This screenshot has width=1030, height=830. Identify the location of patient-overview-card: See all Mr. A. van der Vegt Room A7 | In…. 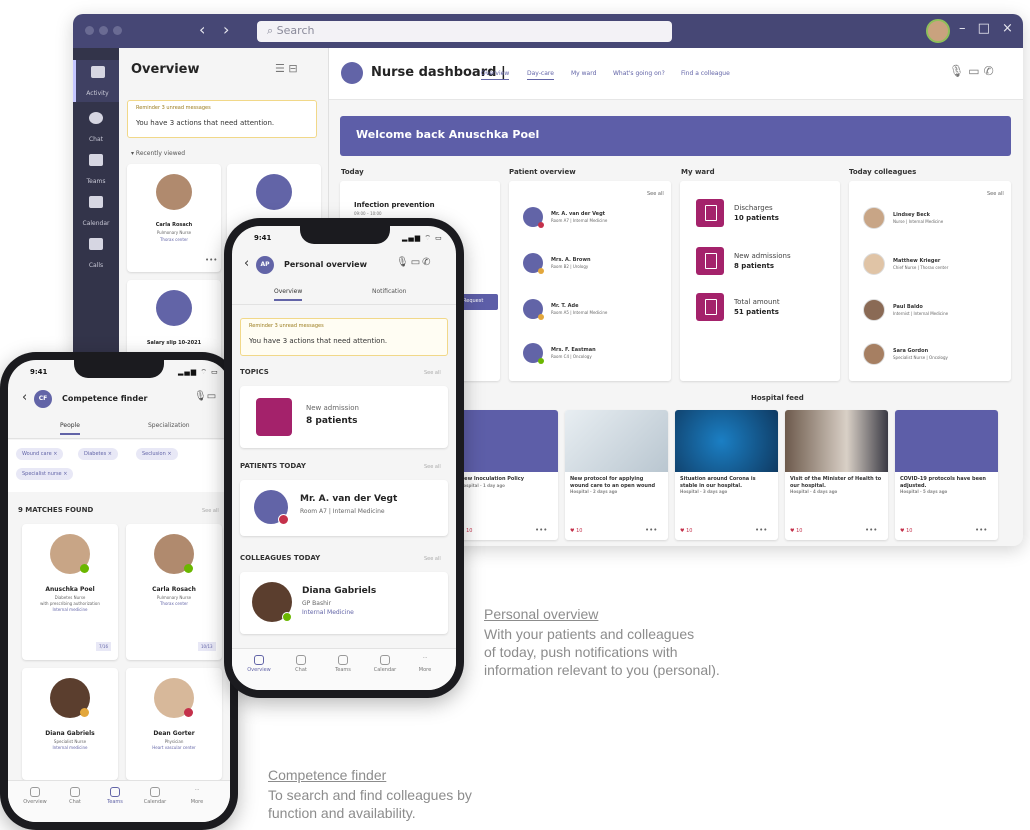
(590, 281).